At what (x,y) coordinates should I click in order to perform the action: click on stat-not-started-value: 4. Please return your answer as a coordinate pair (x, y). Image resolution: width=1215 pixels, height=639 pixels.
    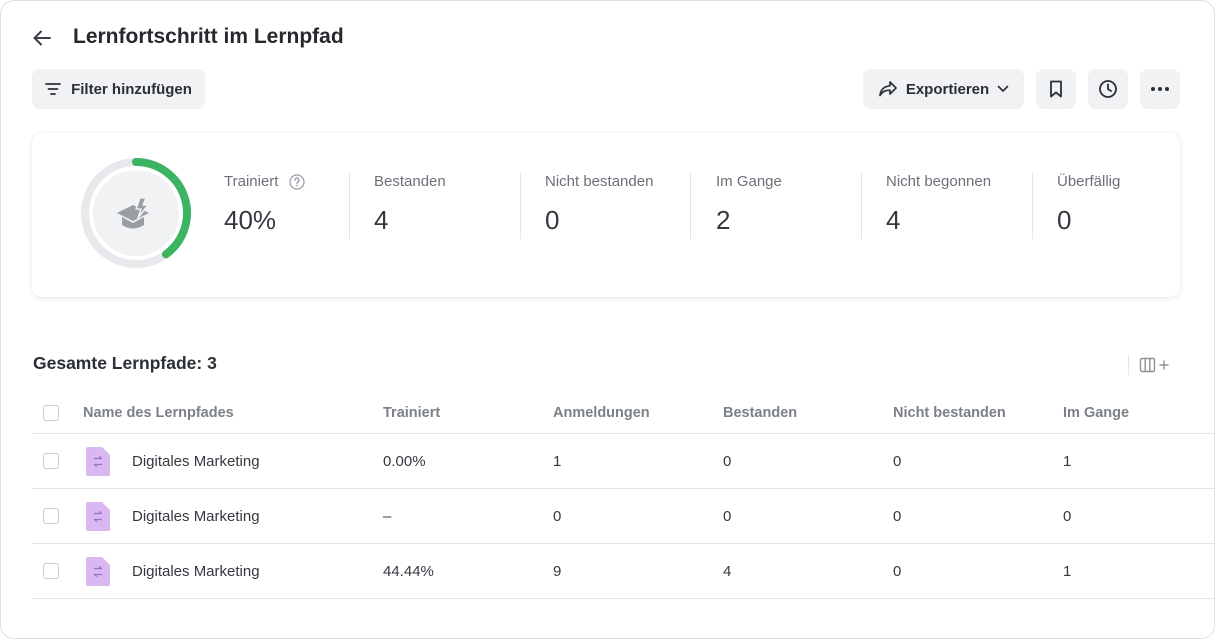
    Looking at the image, I should click on (893, 220).